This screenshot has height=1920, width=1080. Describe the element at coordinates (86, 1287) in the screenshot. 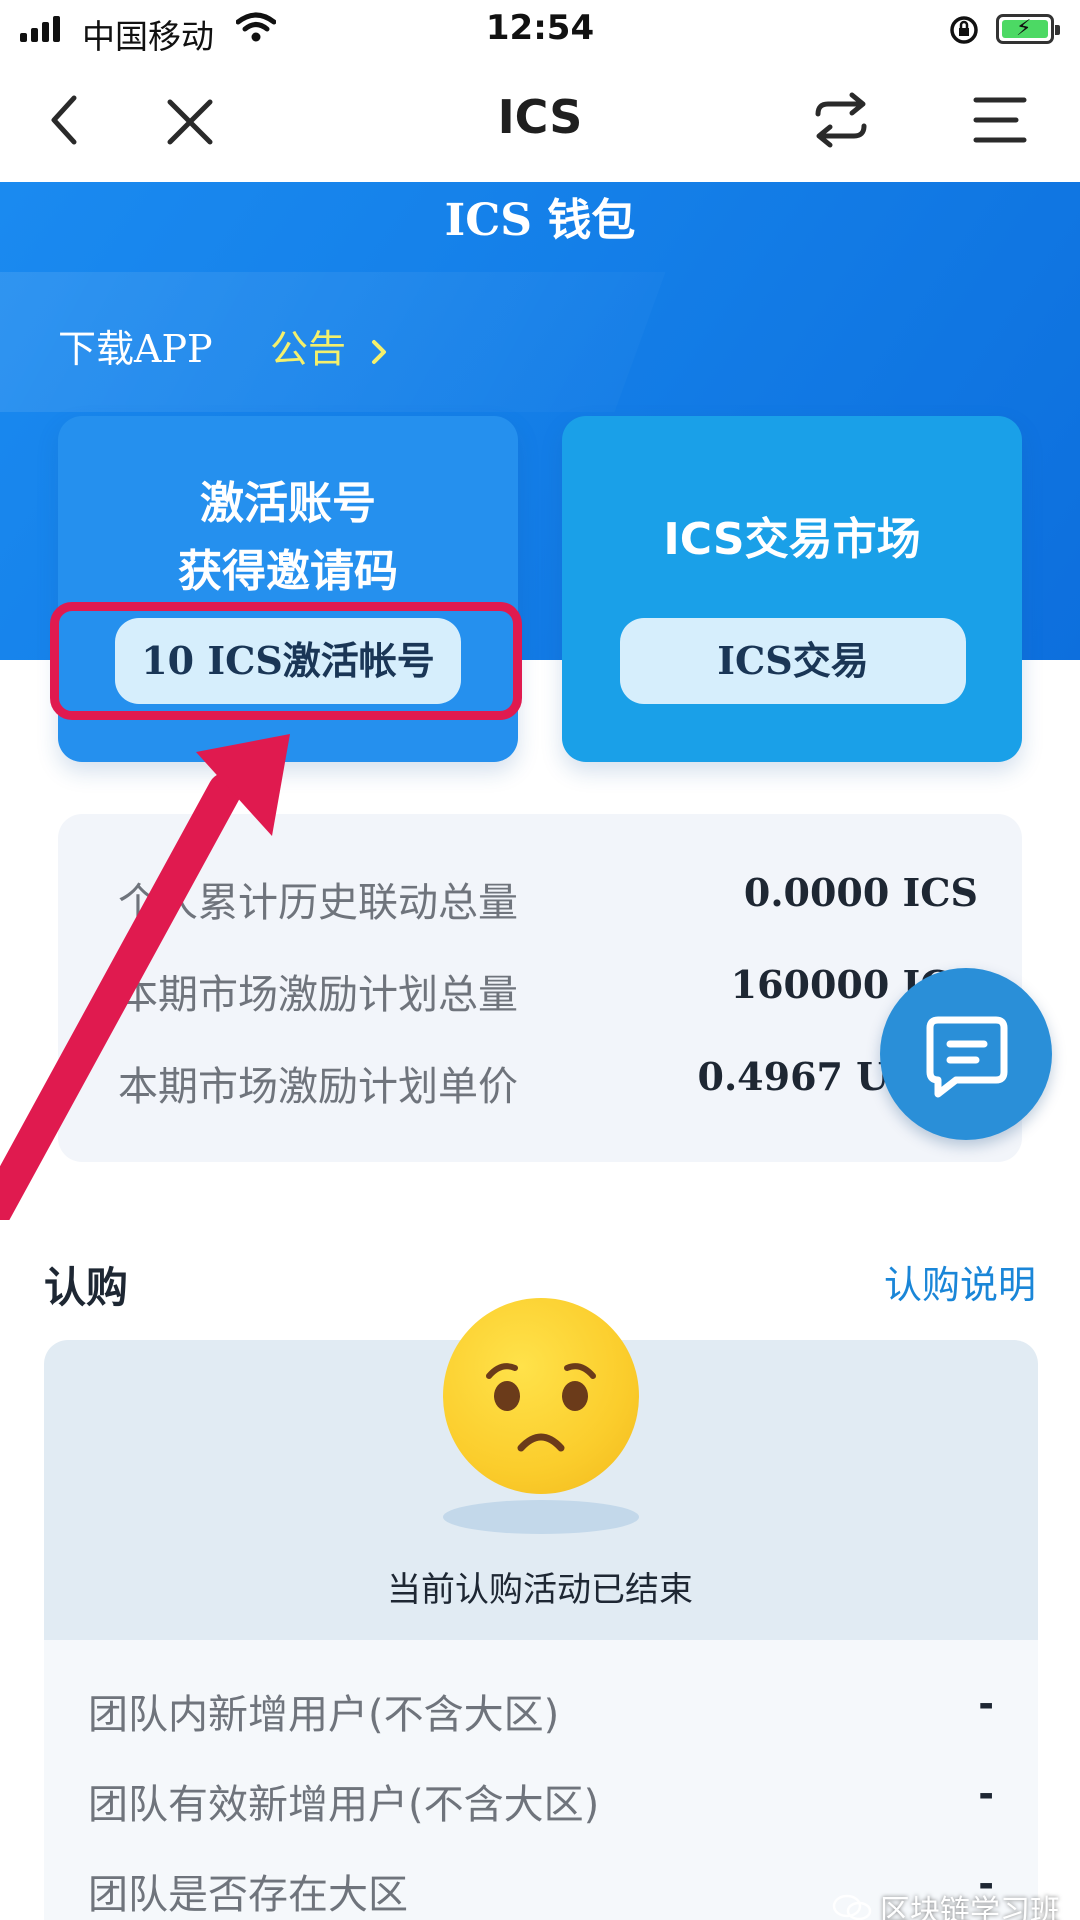

I see `subscribe-title: 认购` at that location.